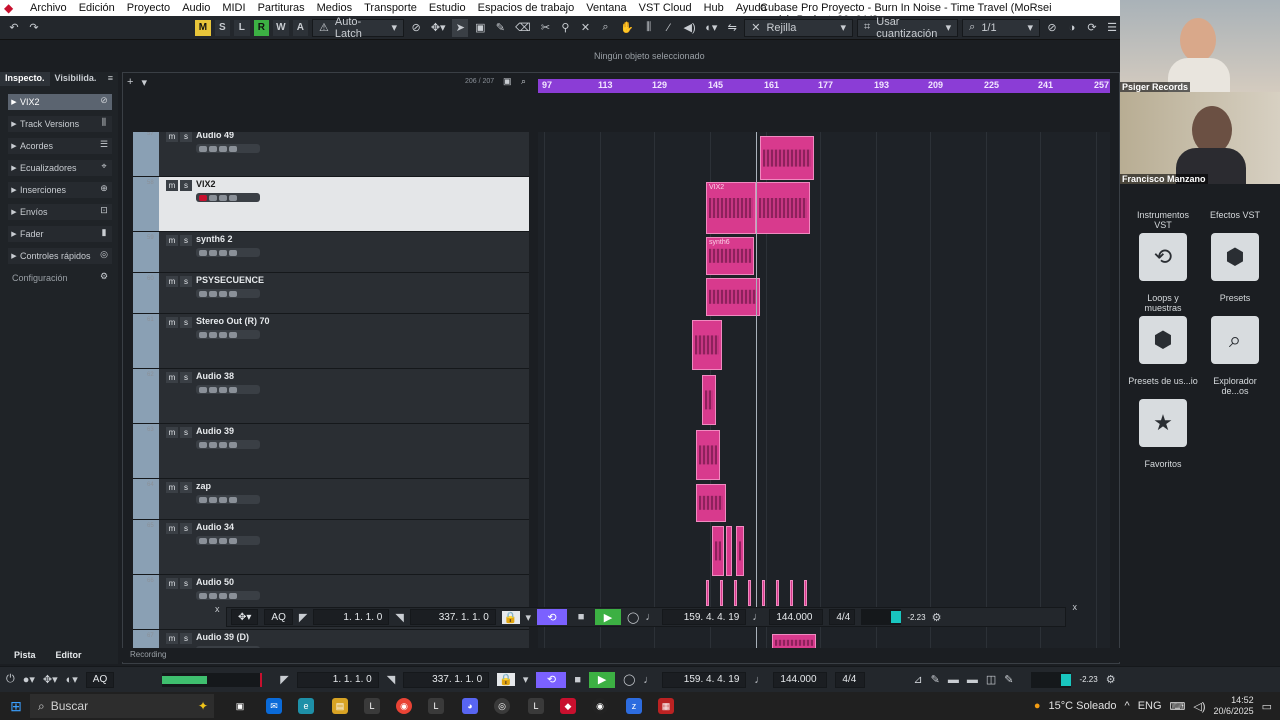 This screenshot has height=720, width=1280. I want to click on zoom-app-icon: z, so click(634, 706).